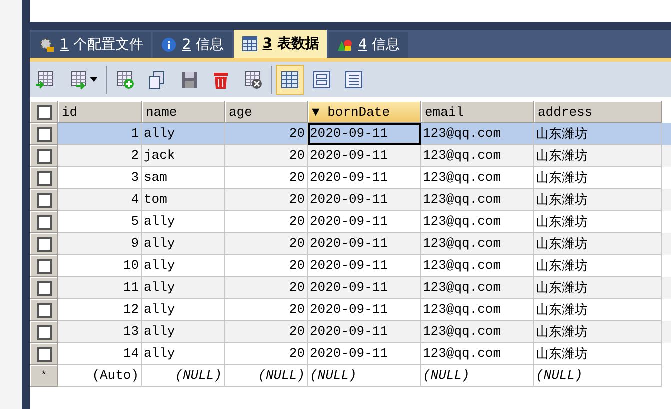 This screenshot has height=409, width=671. What do you see at coordinates (290, 79) in the screenshot?
I see `grid-view-icon` at bounding box center [290, 79].